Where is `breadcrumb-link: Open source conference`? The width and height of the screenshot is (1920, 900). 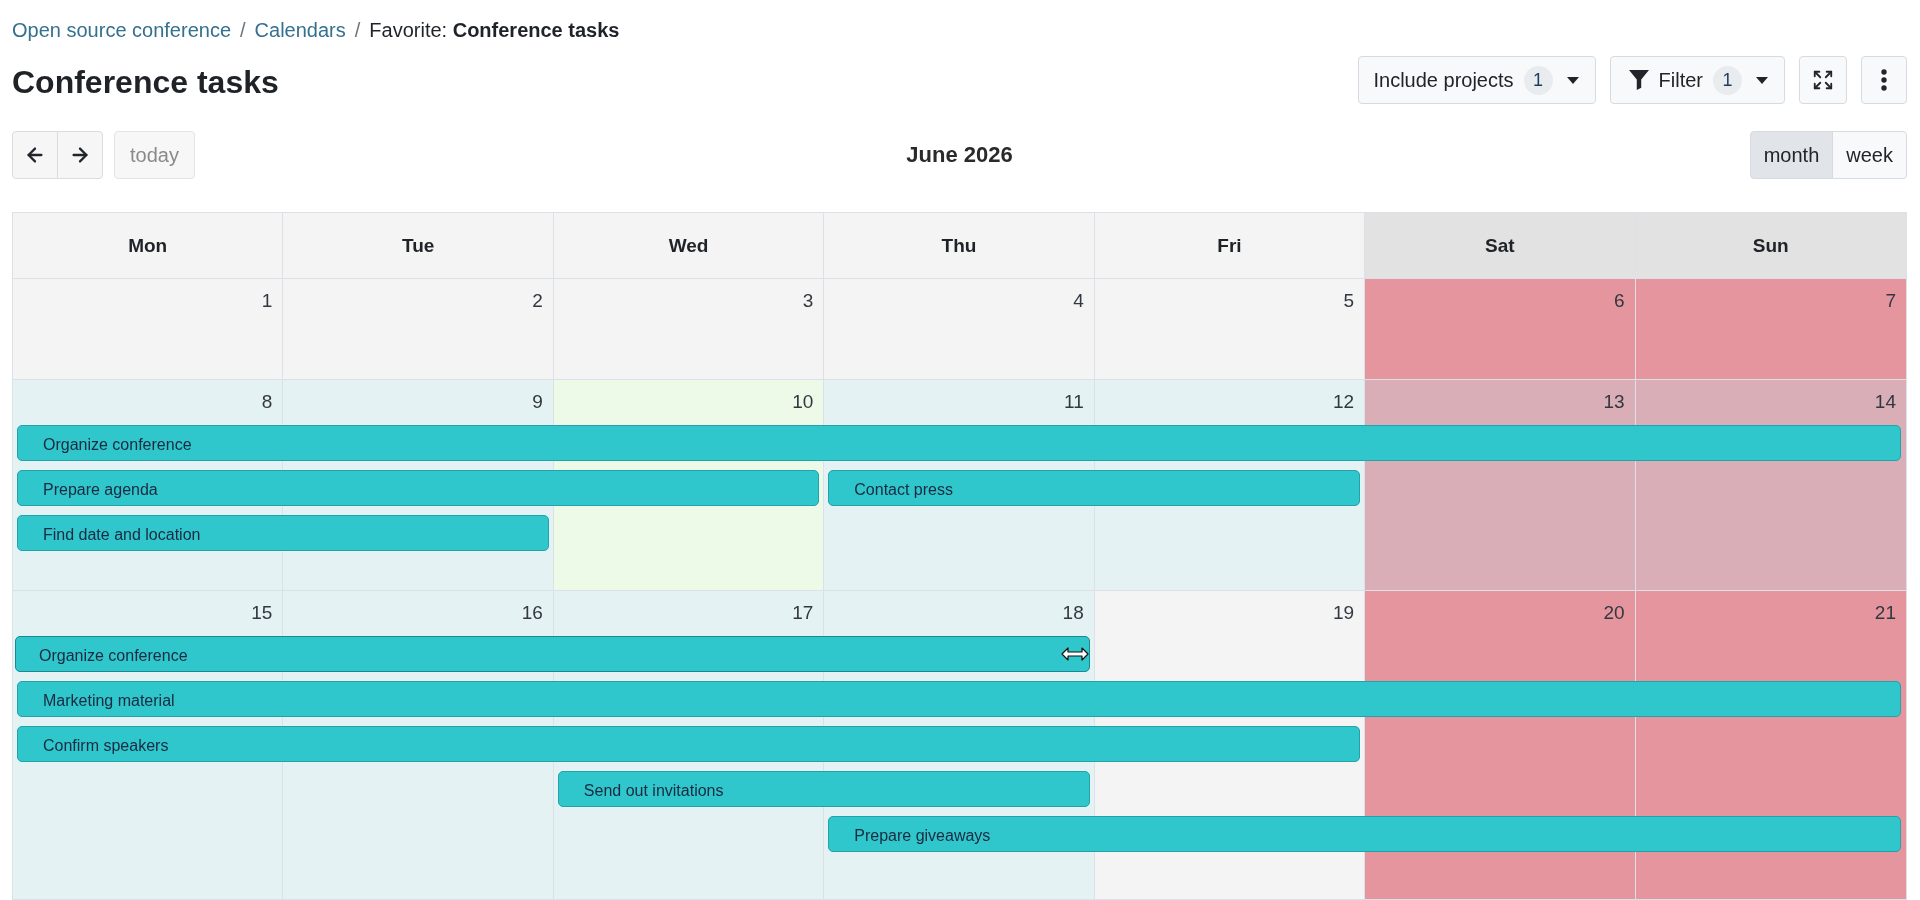 breadcrumb-link: Open source conference is located at coordinates (122, 30).